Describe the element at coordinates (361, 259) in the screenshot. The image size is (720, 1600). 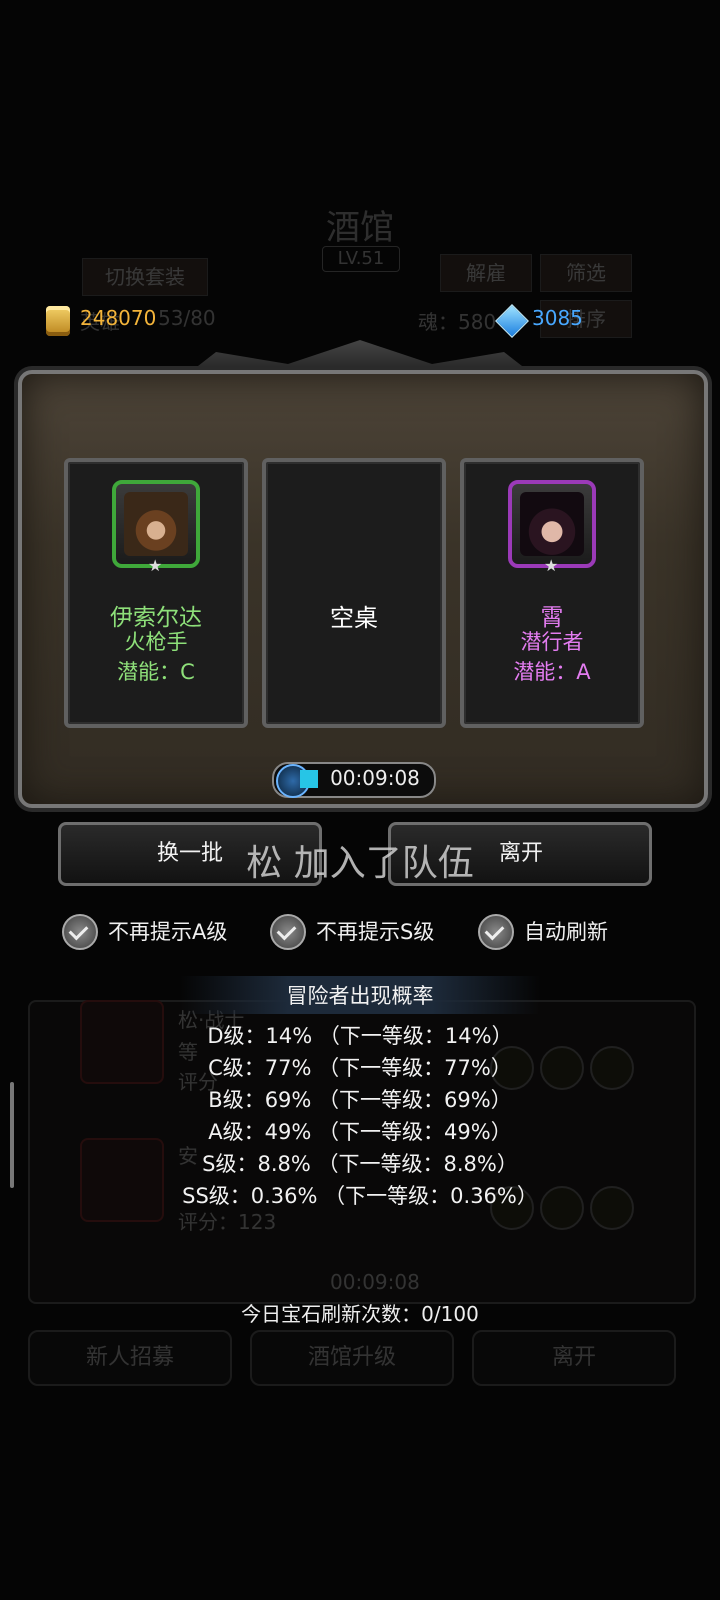
I see `tavern-level: LV.51` at that location.